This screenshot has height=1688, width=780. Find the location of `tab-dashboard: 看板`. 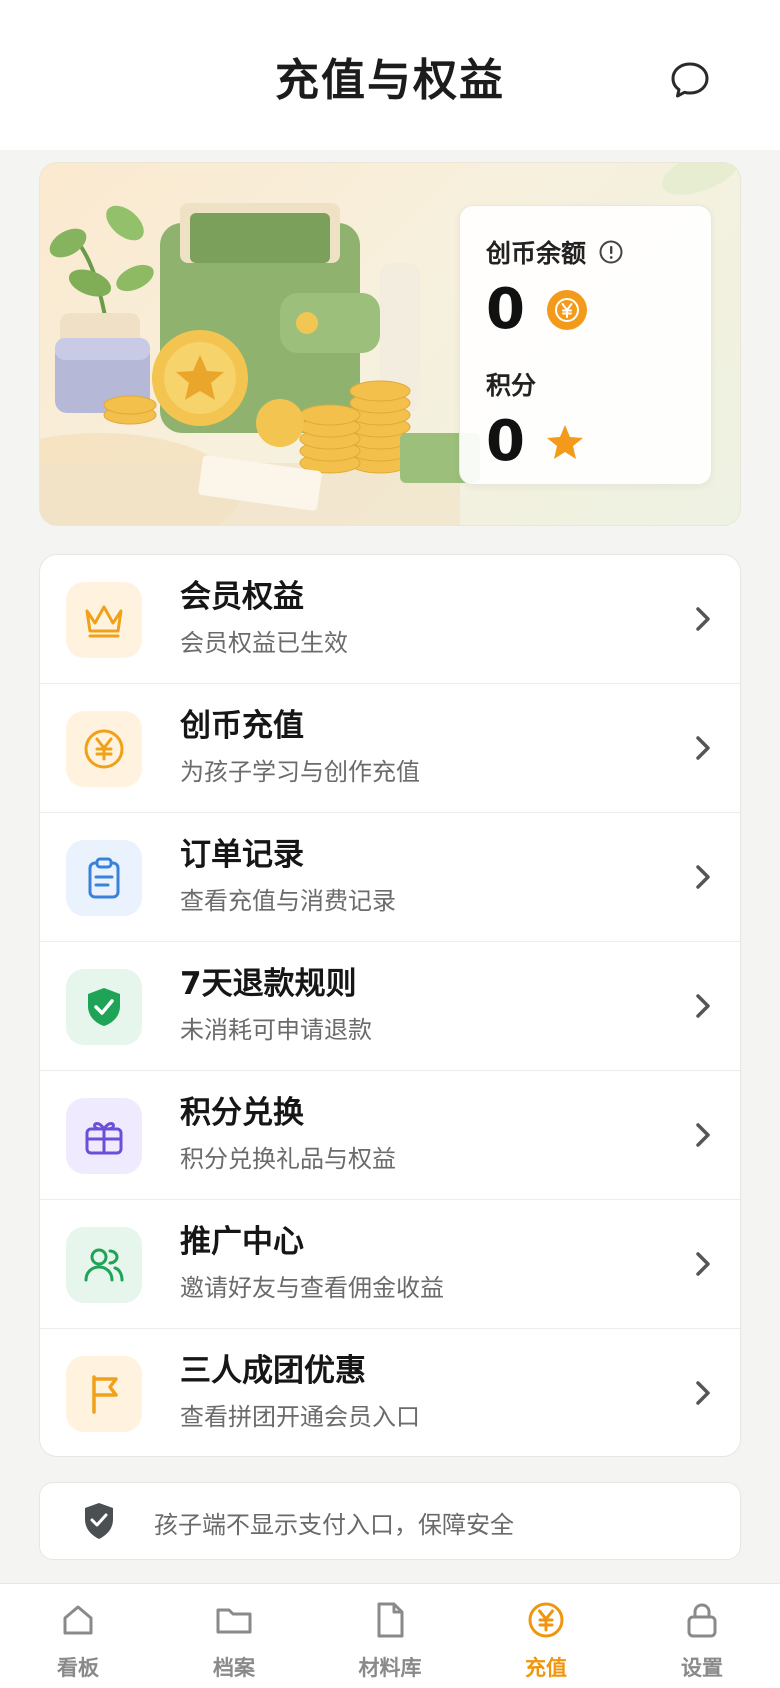

tab-dashboard: 看板 is located at coordinates (78, 1636).